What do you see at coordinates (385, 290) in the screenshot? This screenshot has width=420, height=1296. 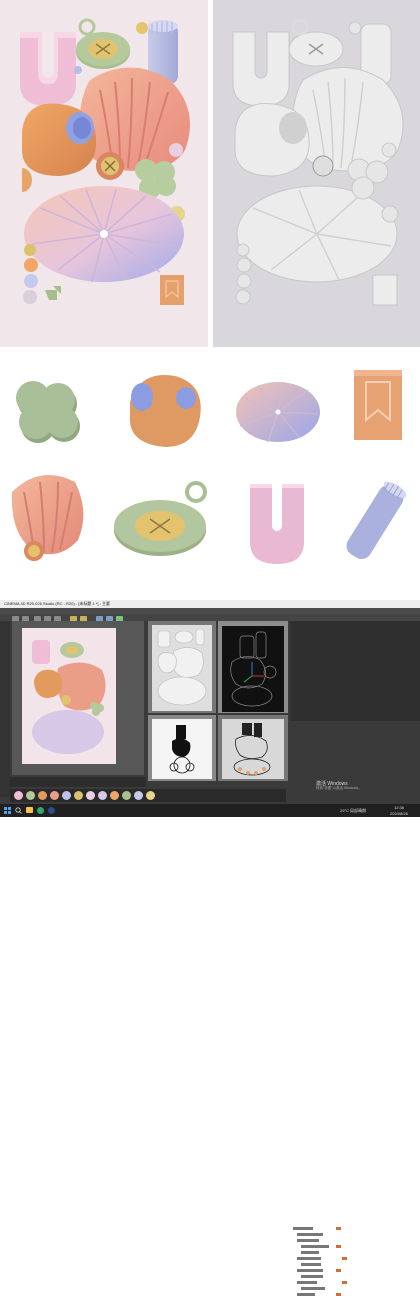 I see `clay-tag` at bounding box center [385, 290].